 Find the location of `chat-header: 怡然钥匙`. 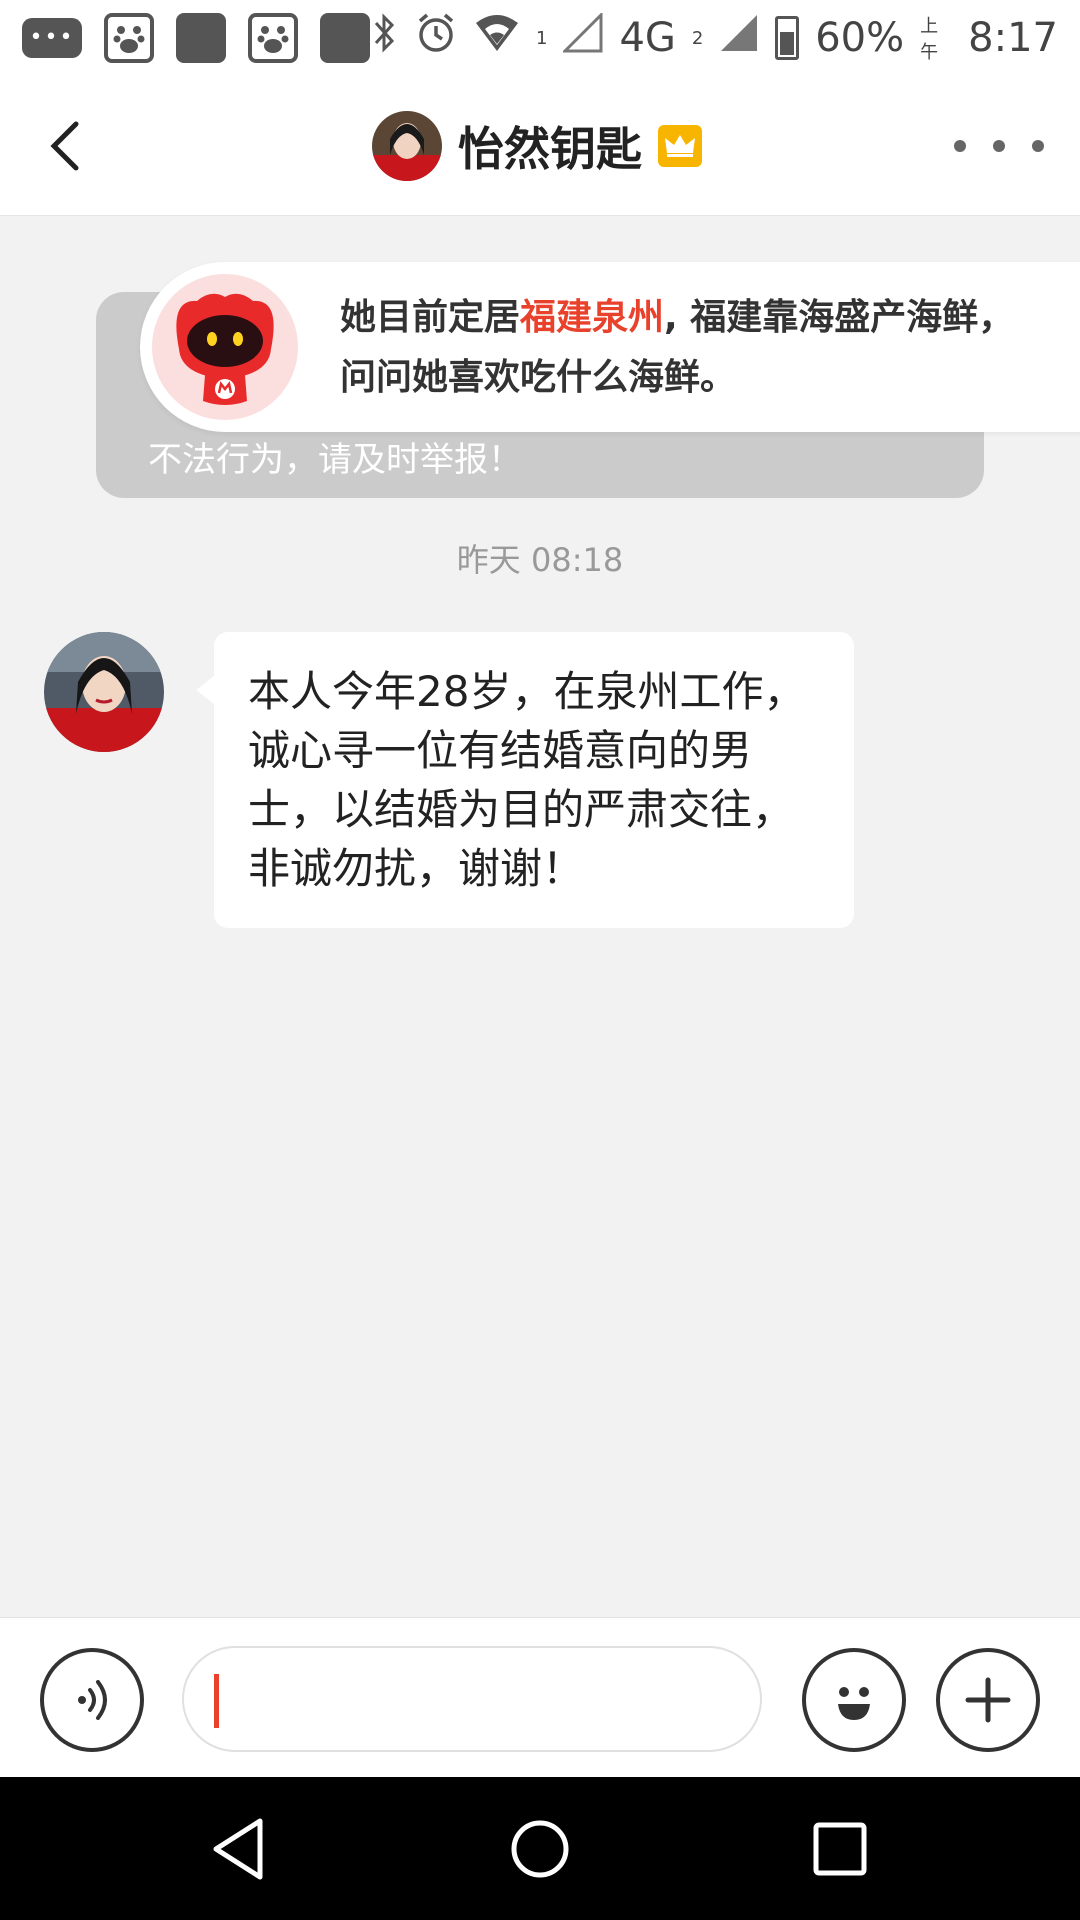

chat-header: 怡然钥匙 is located at coordinates (540, 146).